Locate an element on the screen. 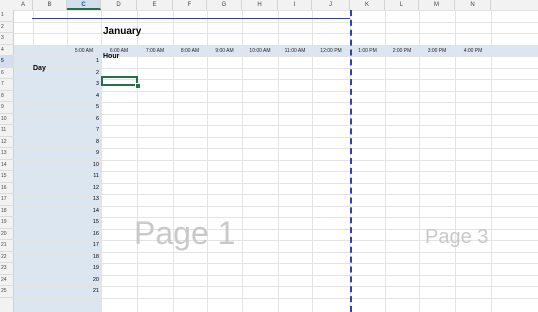 The width and height of the screenshot is (538, 312). row-header-4: 4 is located at coordinates (7, 50).